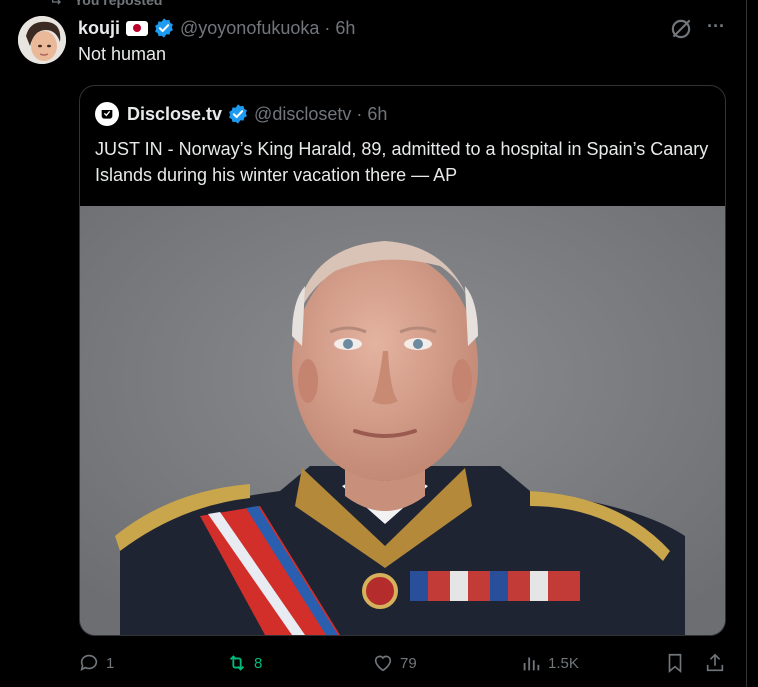  What do you see at coordinates (531, 664) in the screenshot?
I see `views-icon` at bounding box center [531, 664].